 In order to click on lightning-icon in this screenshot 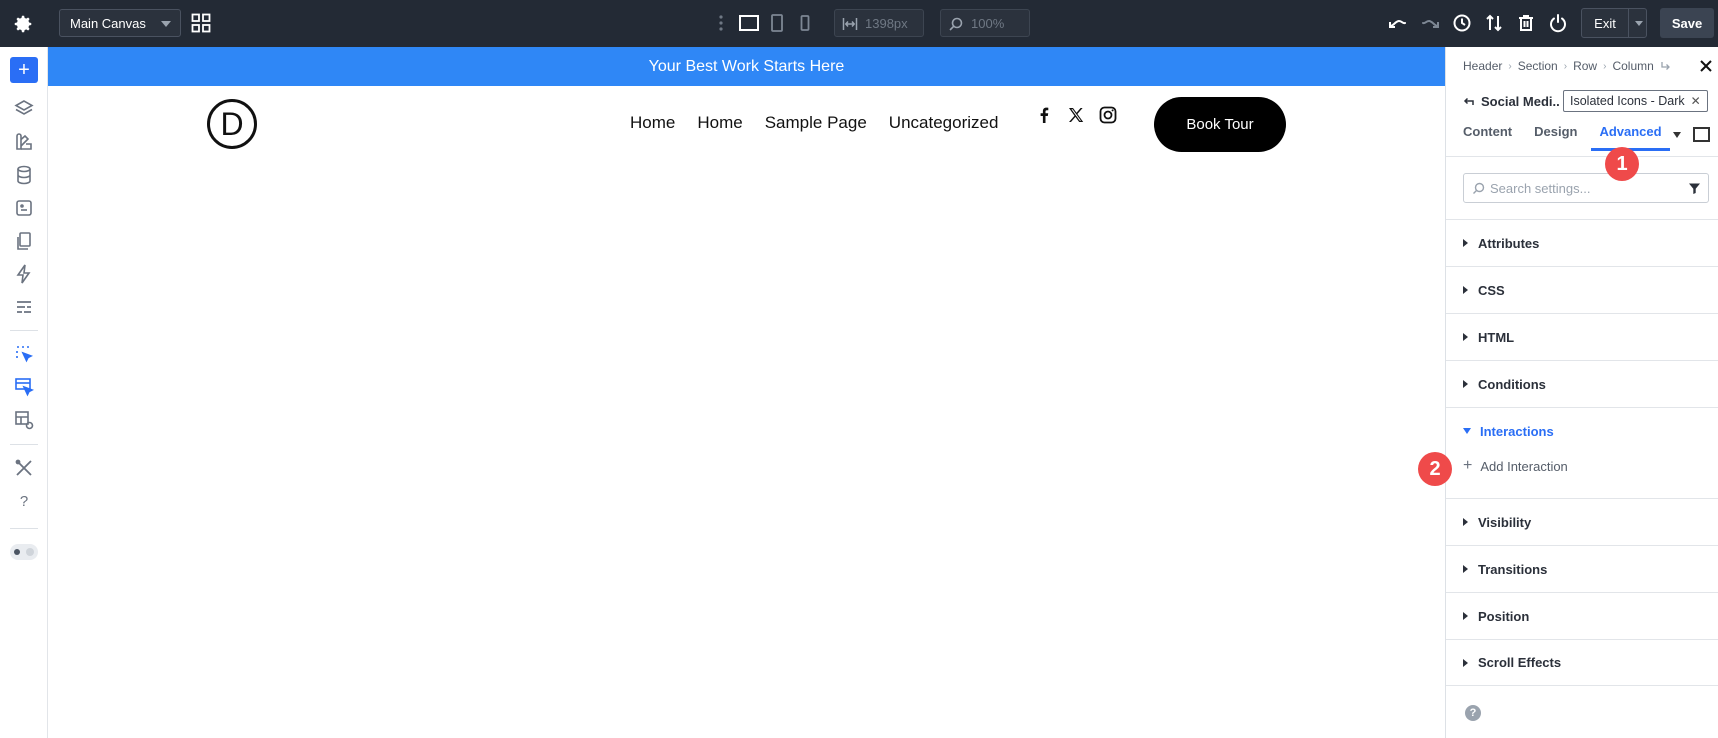, I will do `click(24, 274)`.